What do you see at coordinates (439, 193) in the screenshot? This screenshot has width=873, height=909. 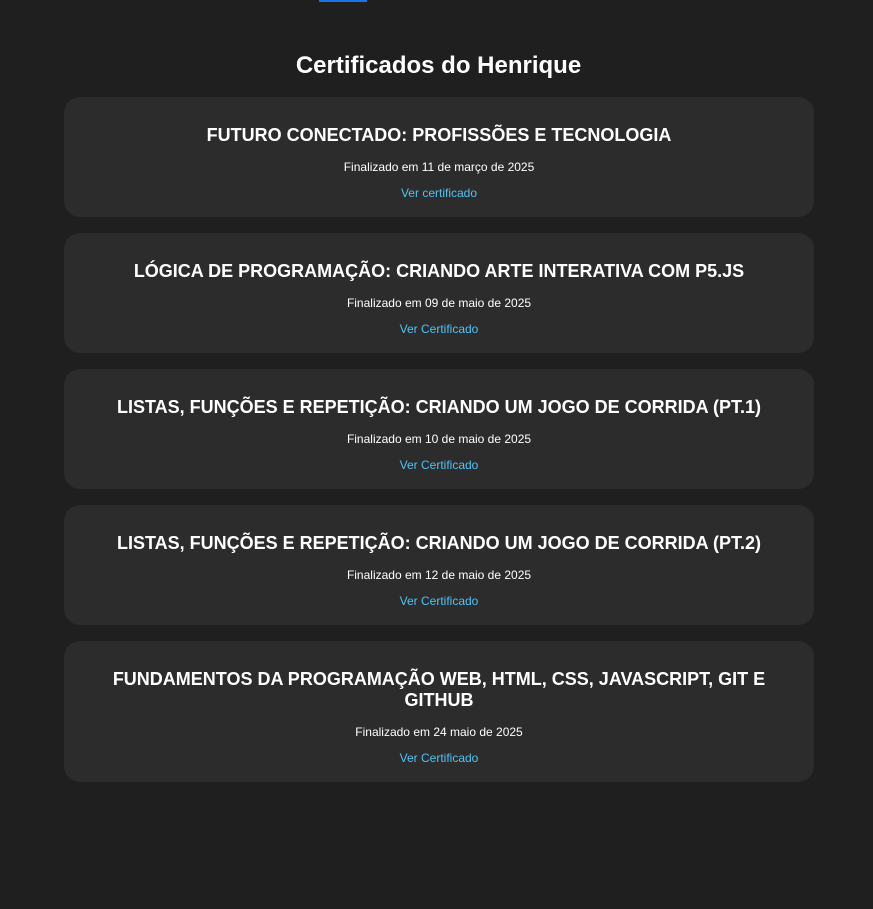 I see `view-certificate-link: Ver certificado` at bounding box center [439, 193].